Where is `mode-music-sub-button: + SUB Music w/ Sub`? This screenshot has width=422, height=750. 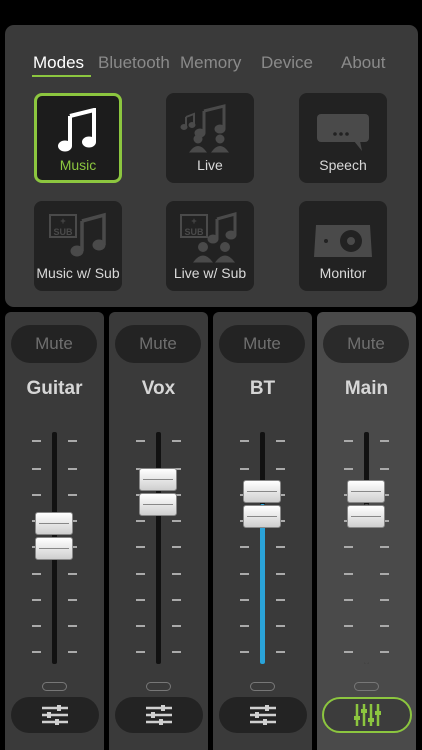 mode-music-sub-button: + SUB Music w/ Sub is located at coordinates (78, 246).